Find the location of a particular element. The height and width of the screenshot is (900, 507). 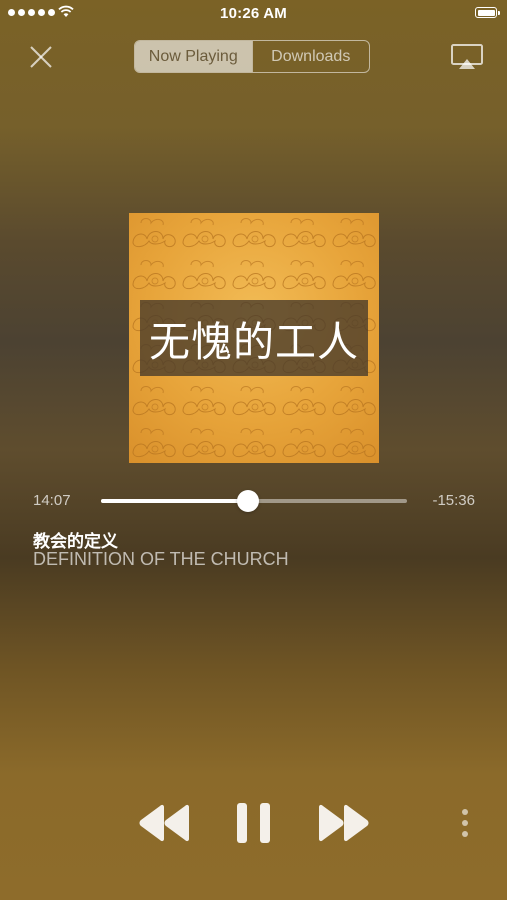

track-subtitle: DEFINITION OF THE CHURCH is located at coordinates (161, 559).